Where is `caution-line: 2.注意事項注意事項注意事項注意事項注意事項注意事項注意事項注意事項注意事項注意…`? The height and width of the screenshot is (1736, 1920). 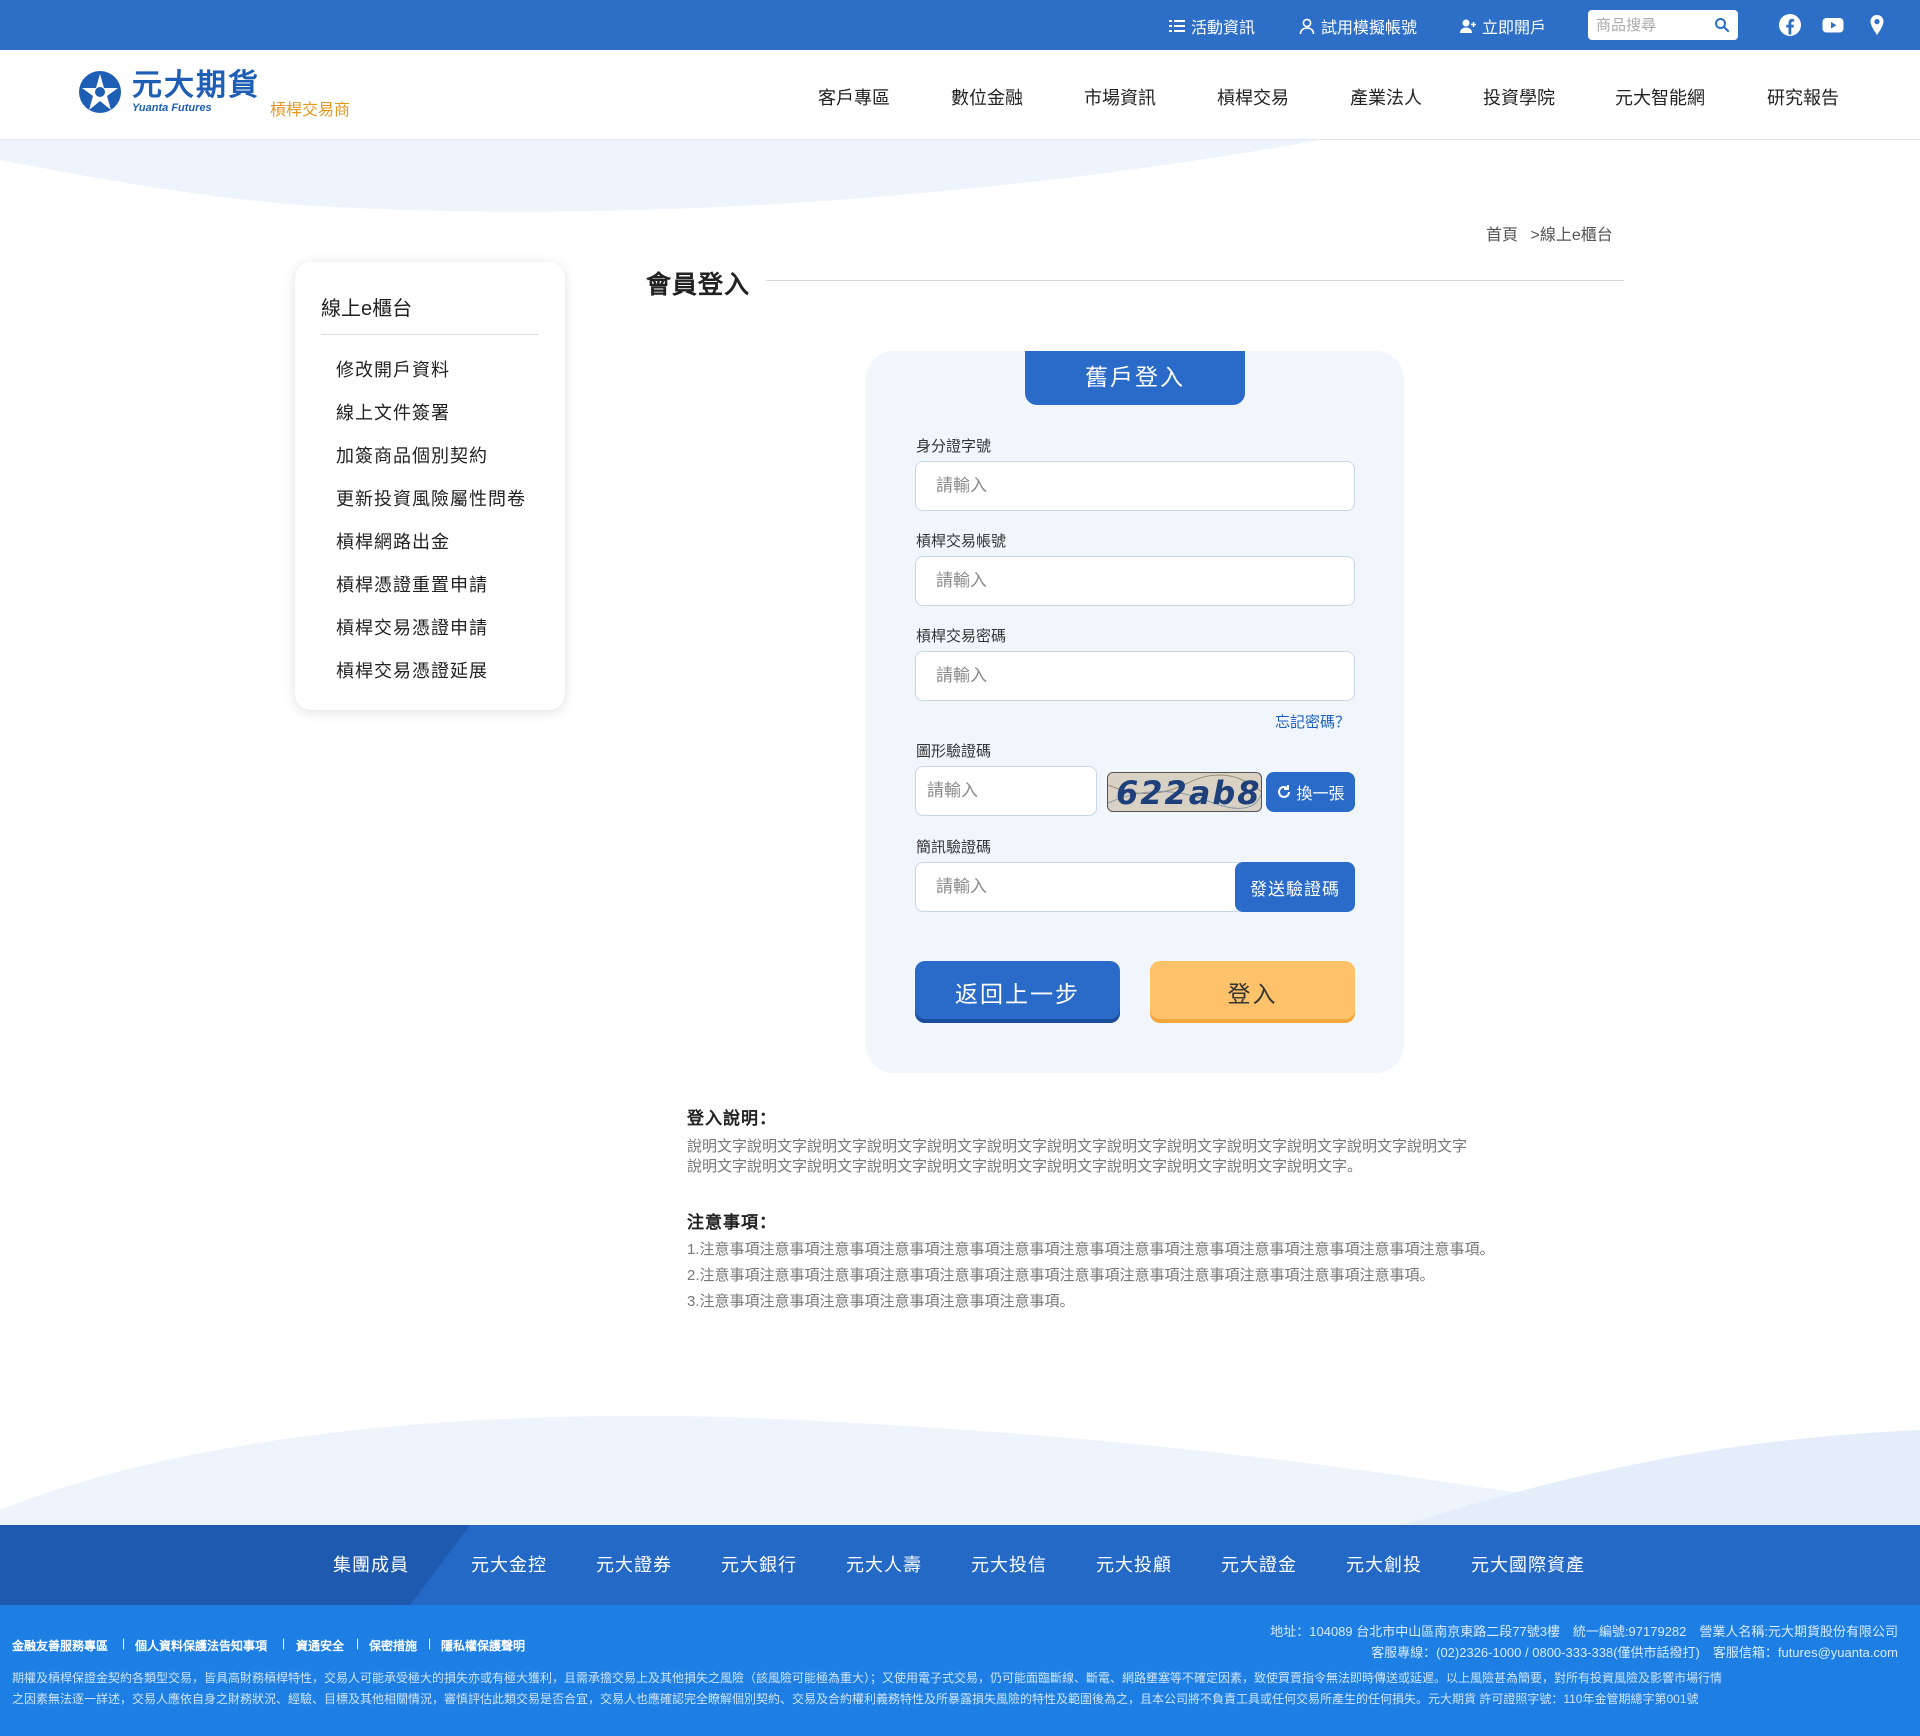
caution-line: 2.注意事項注意事項注意事項注意事項注意事項注意事項注意事項注意事項注意事項注意… is located at coordinates (1061, 1275).